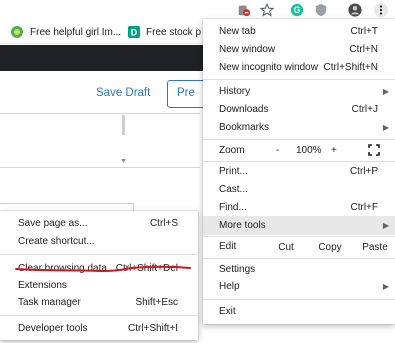  I want to click on menu-item-shortcut: Ctrl+J, so click(364, 109).